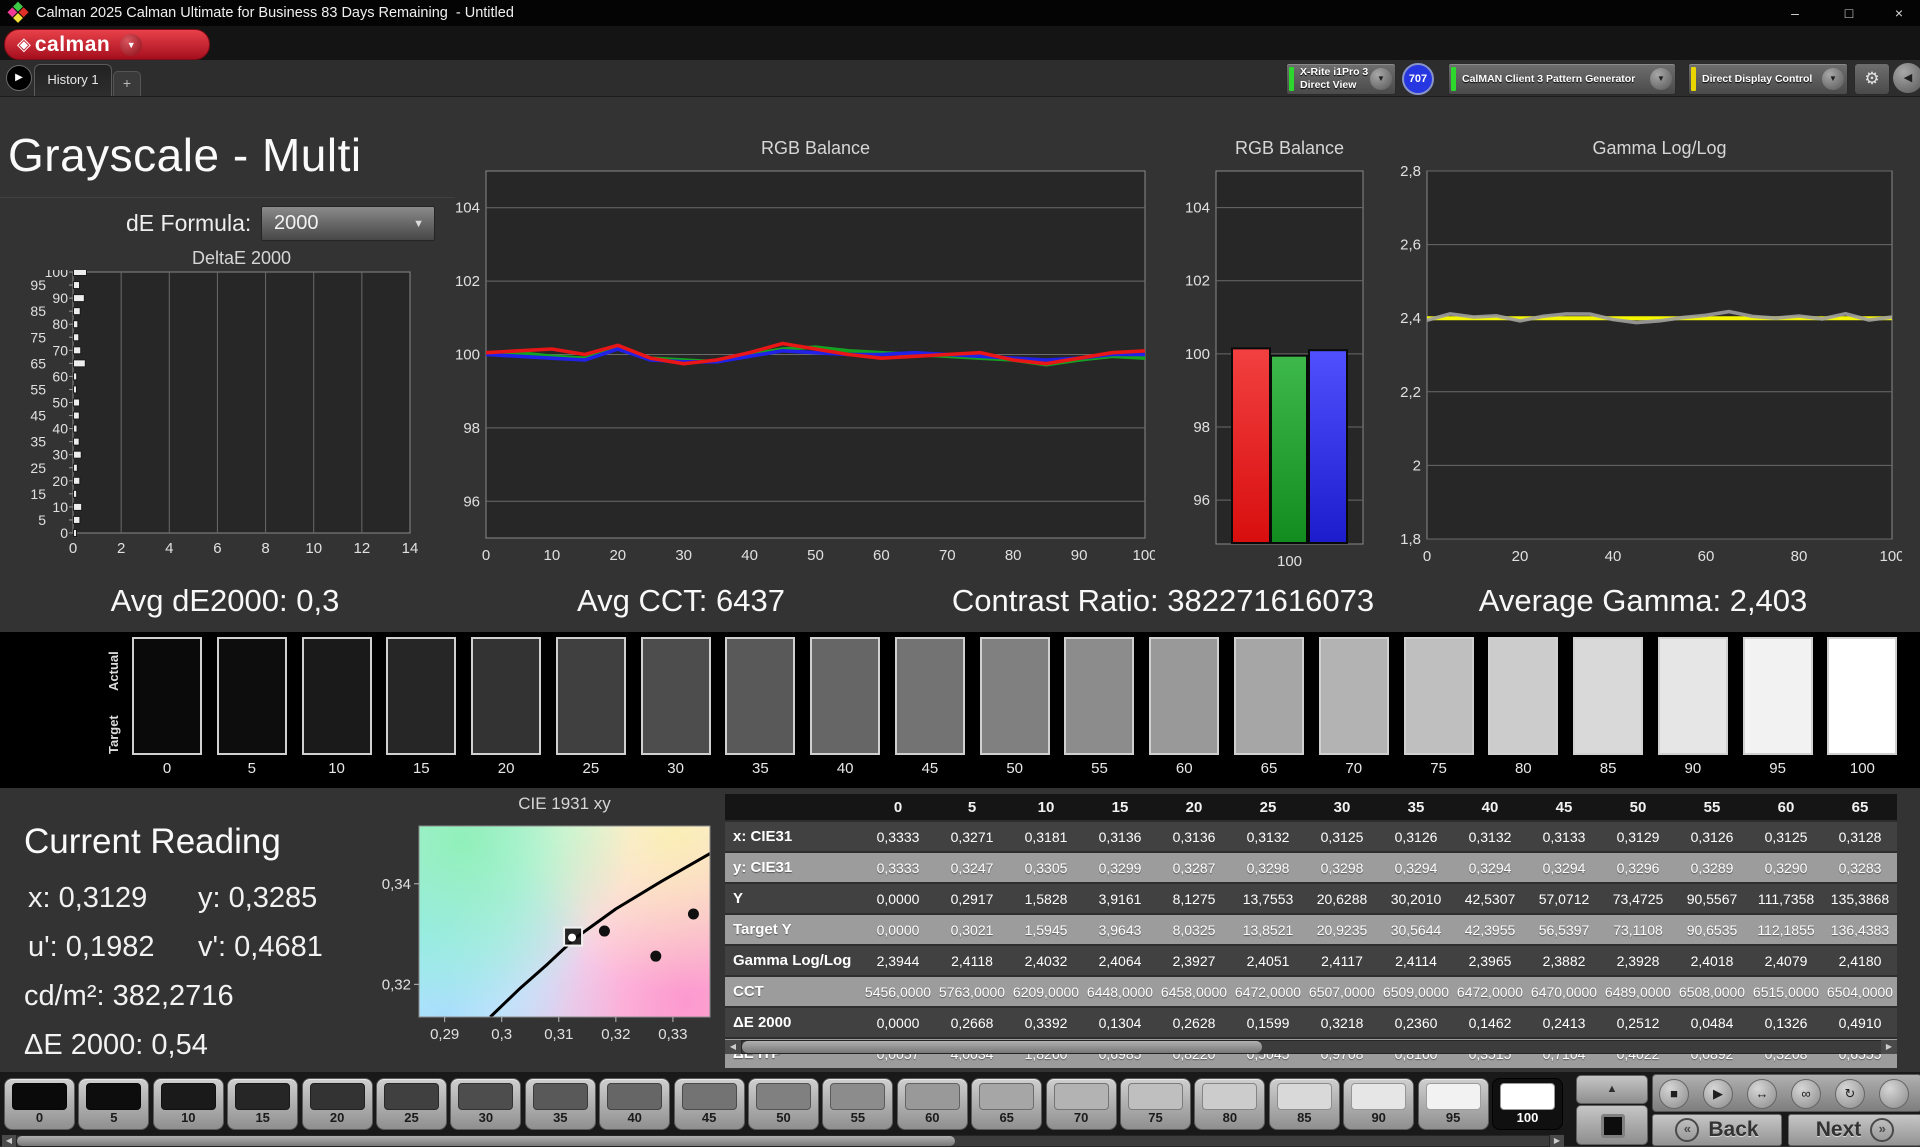 This screenshot has width=1920, height=1147. What do you see at coordinates (1046, 867) in the screenshot?
I see `table-cell: 0,3305` at bounding box center [1046, 867].